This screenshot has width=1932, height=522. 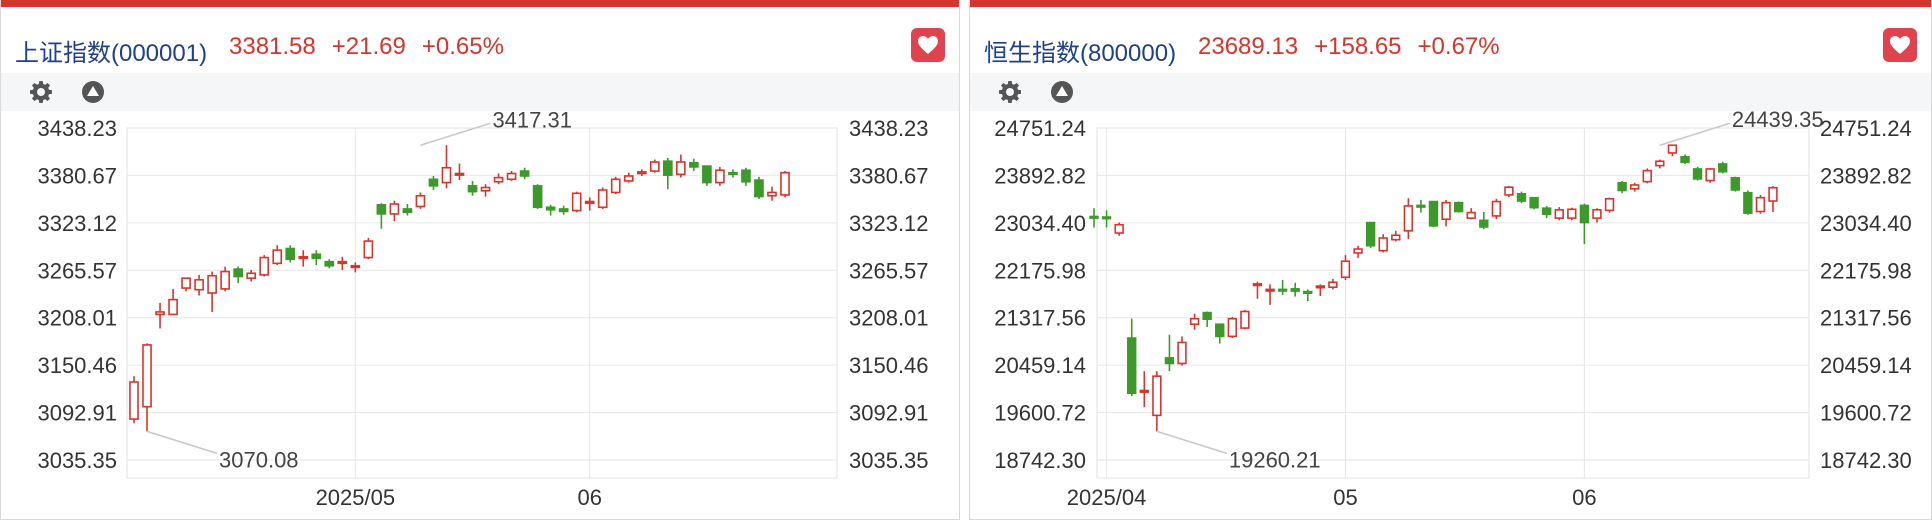 What do you see at coordinates (1040, 460) in the screenshot?
I see `y-tick-label-left: 18742.30` at bounding box center [1040, 460].